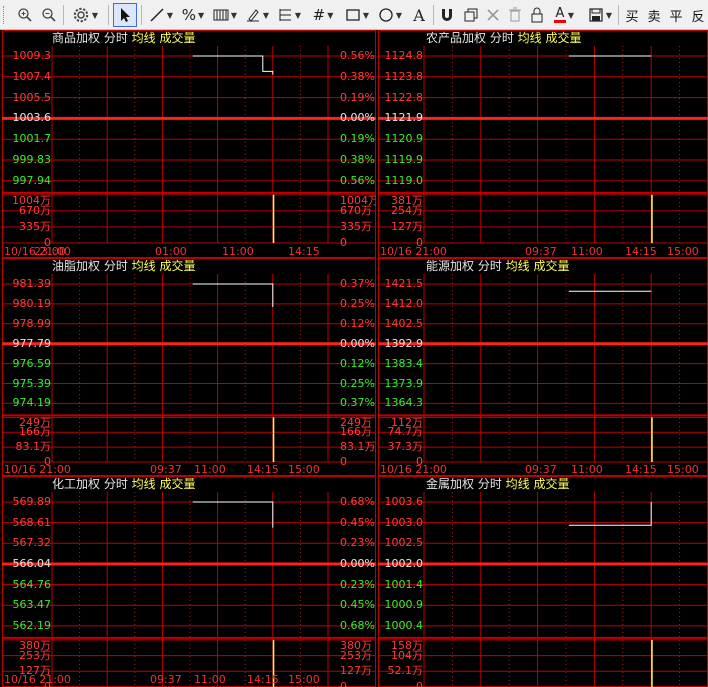 The image size is (708, 687). I want to click on close-position-button: 平, so click(676, 15).